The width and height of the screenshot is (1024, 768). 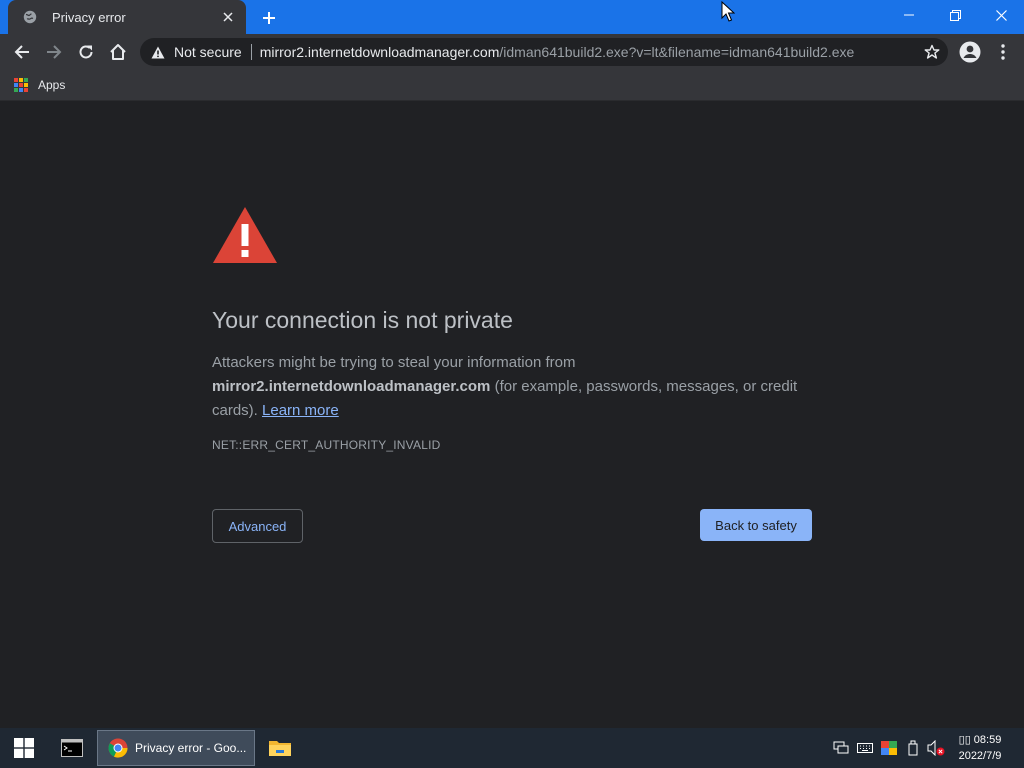 I want to click on keyboard-icon, so click(x=865, y=748).